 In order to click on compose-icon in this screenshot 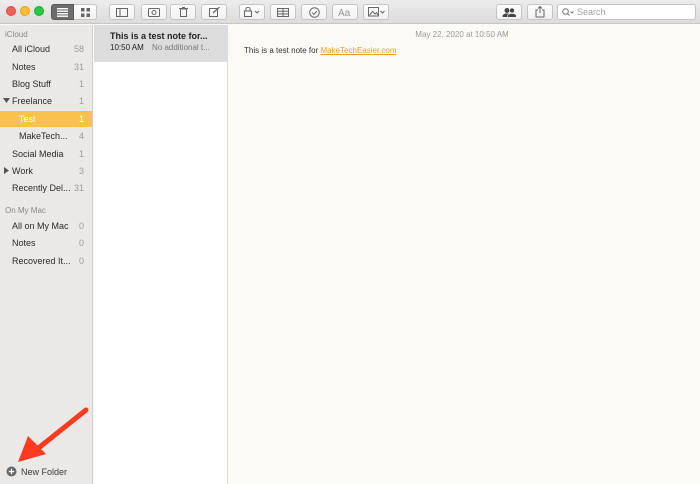, I will do `click(214, 12)`.